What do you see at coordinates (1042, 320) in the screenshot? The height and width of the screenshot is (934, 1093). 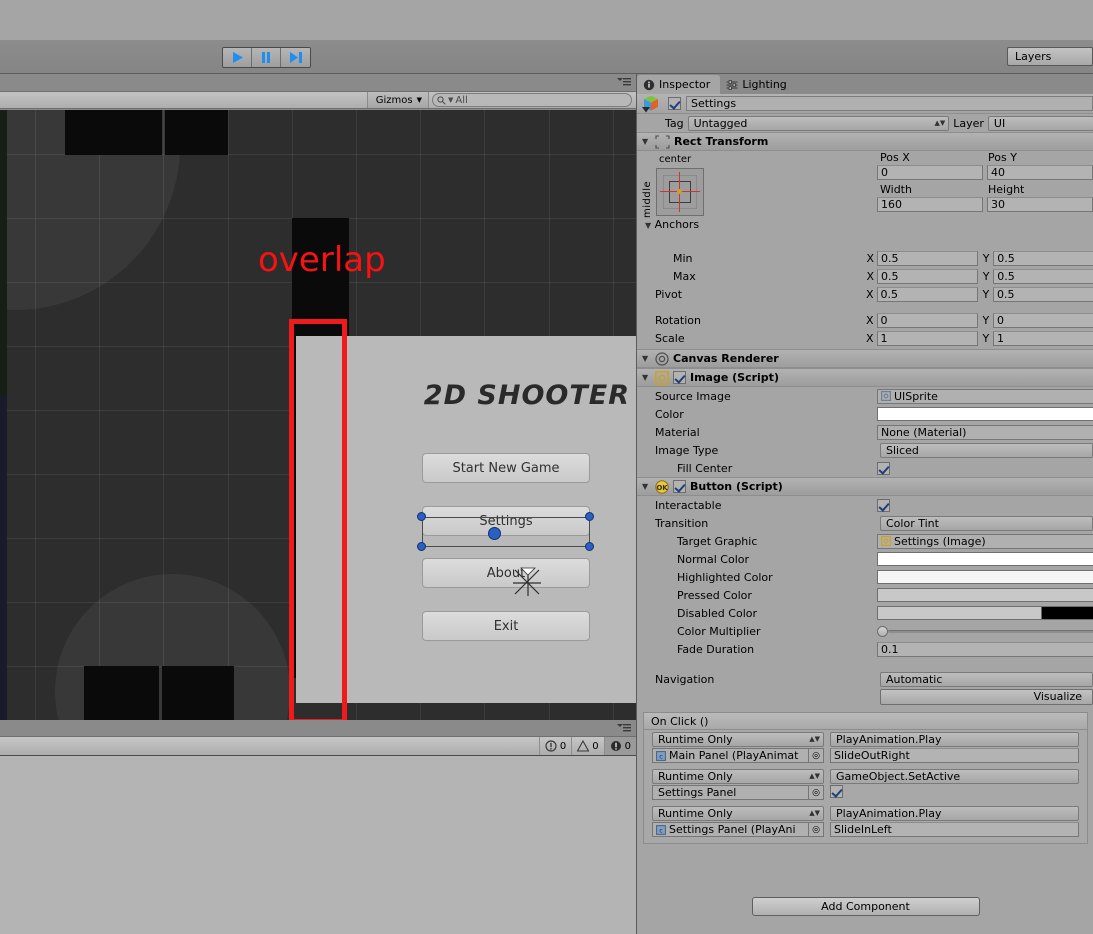 I see `rotation-y-input: 0` at bounding box center [1042, 320].